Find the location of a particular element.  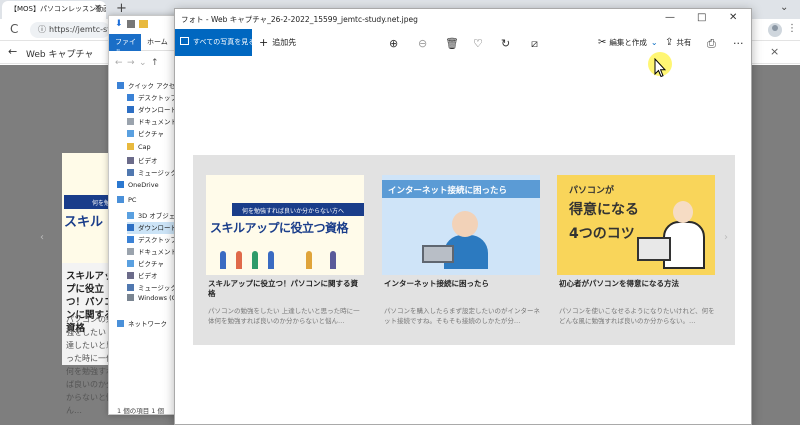

address-text: https://jemtc-st is located at coordinates (79, 29).